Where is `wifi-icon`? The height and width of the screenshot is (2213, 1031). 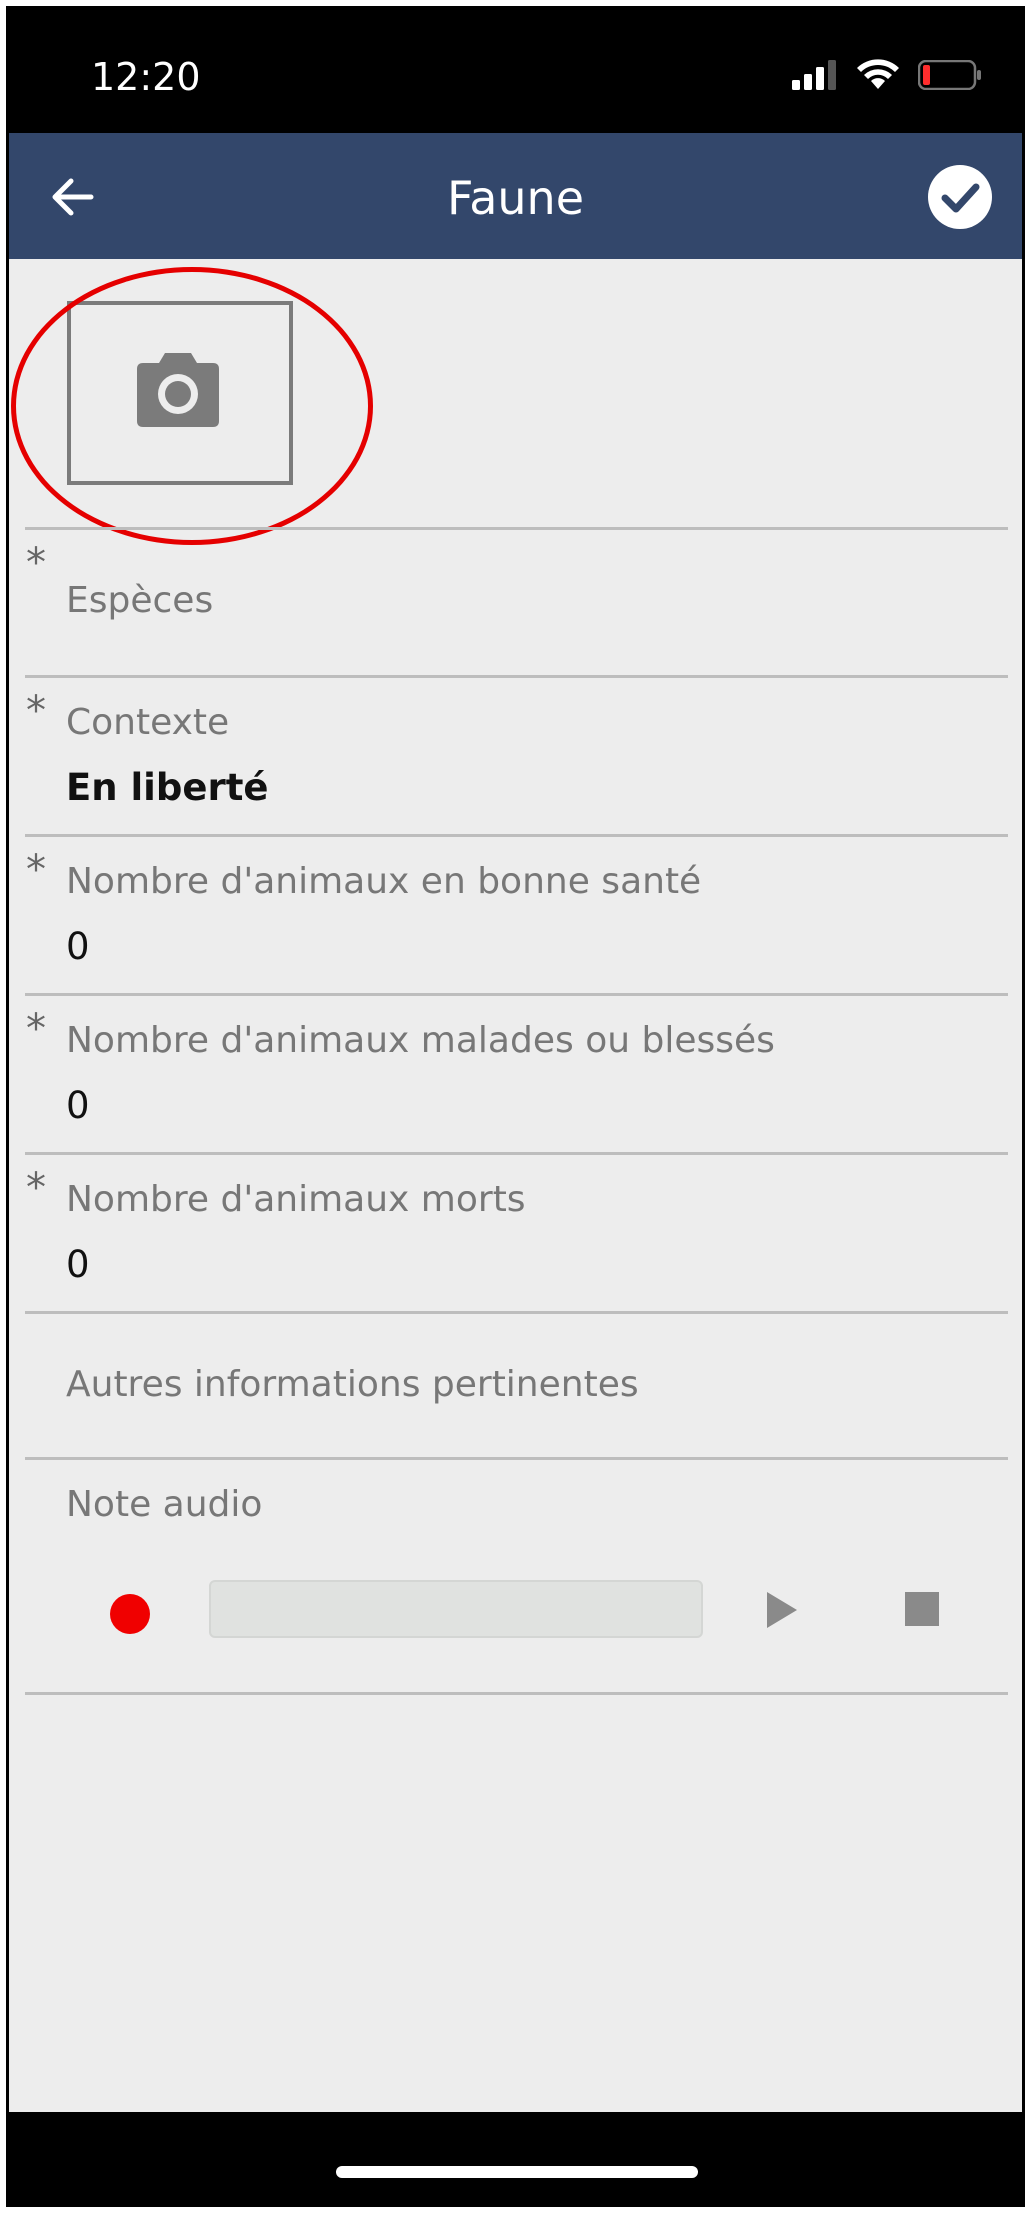
wifi-icon is located at coordinates (878, 74).